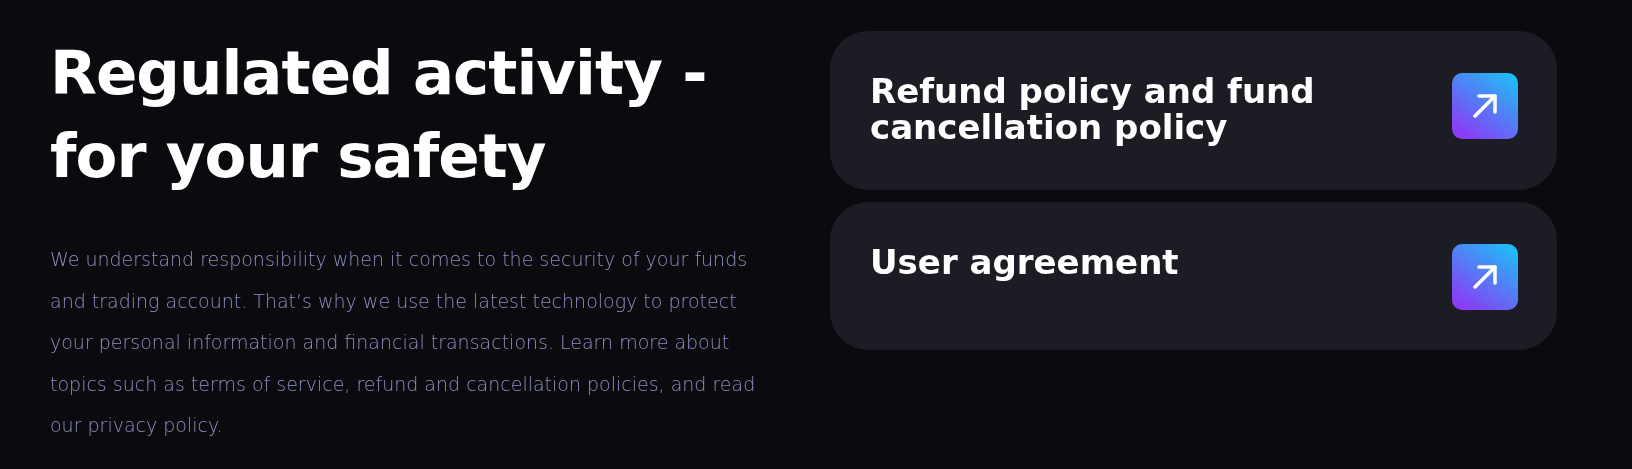  Describe the element at coordinates (1025, 262) in the screenshot. I see `card-title: User agreement` at that location.